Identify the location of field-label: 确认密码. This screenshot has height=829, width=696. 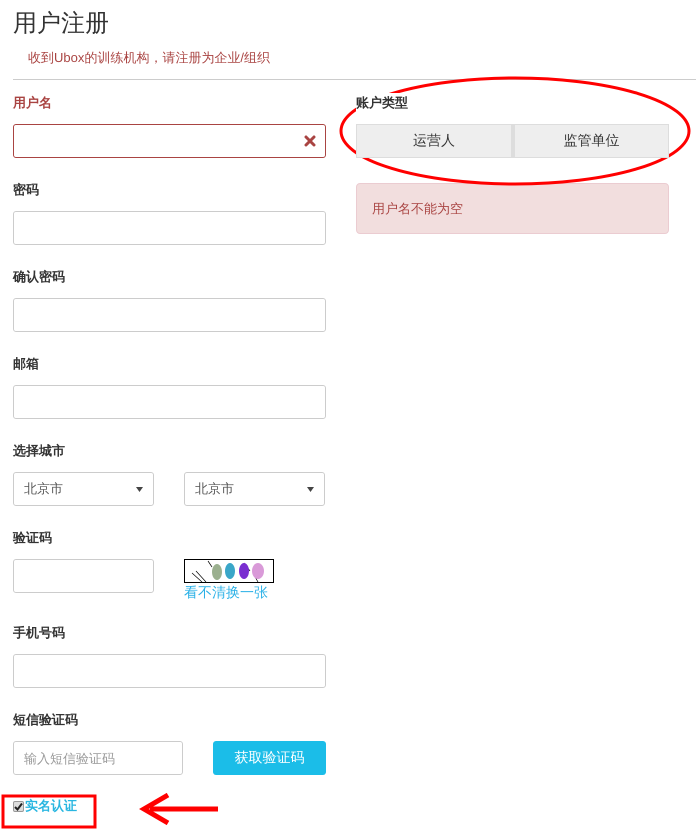
(39, 277).